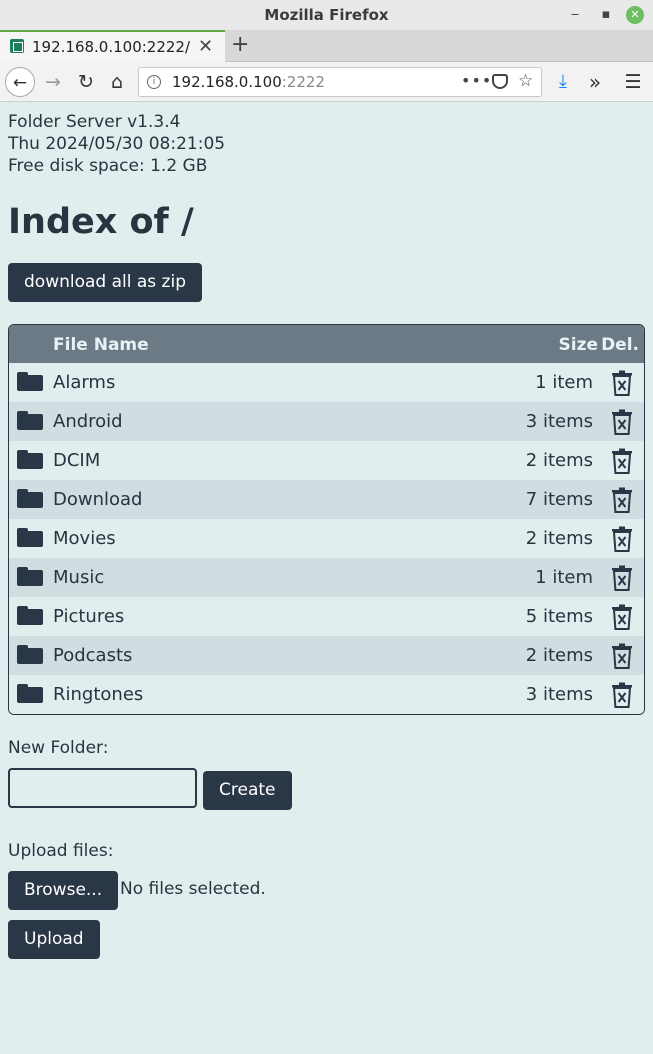 This screenshot has width=653, height=1054. I want to click on table-row: Music 1 item, so click(326, 577).